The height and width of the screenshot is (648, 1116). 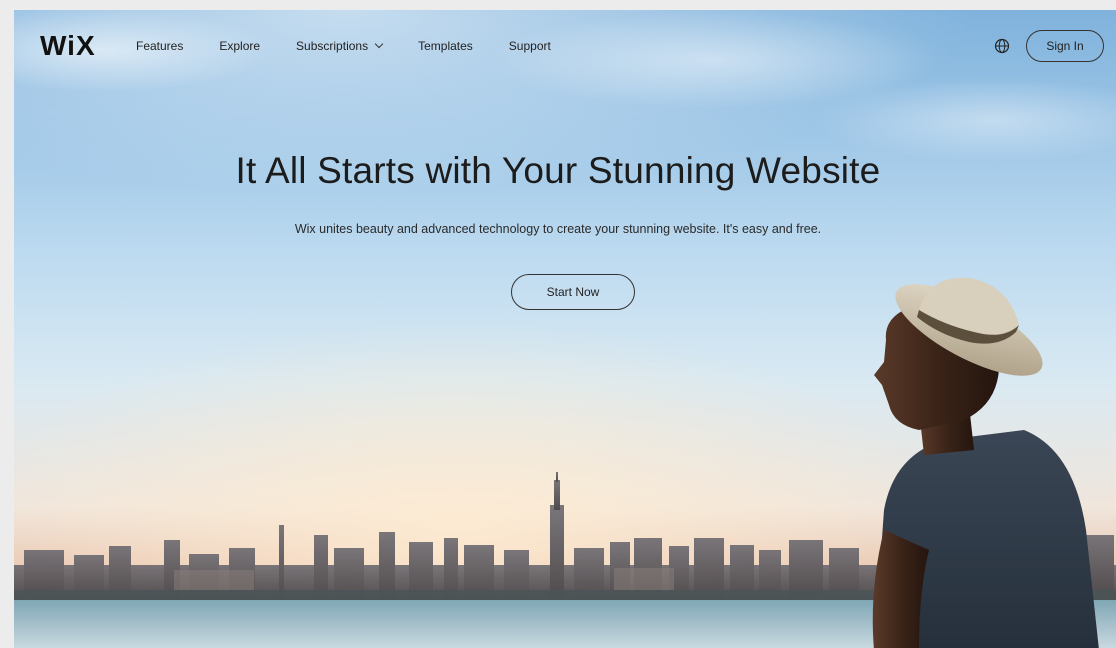 I want to click on nav-link-explore: Explore, so click(x=239, y=46).